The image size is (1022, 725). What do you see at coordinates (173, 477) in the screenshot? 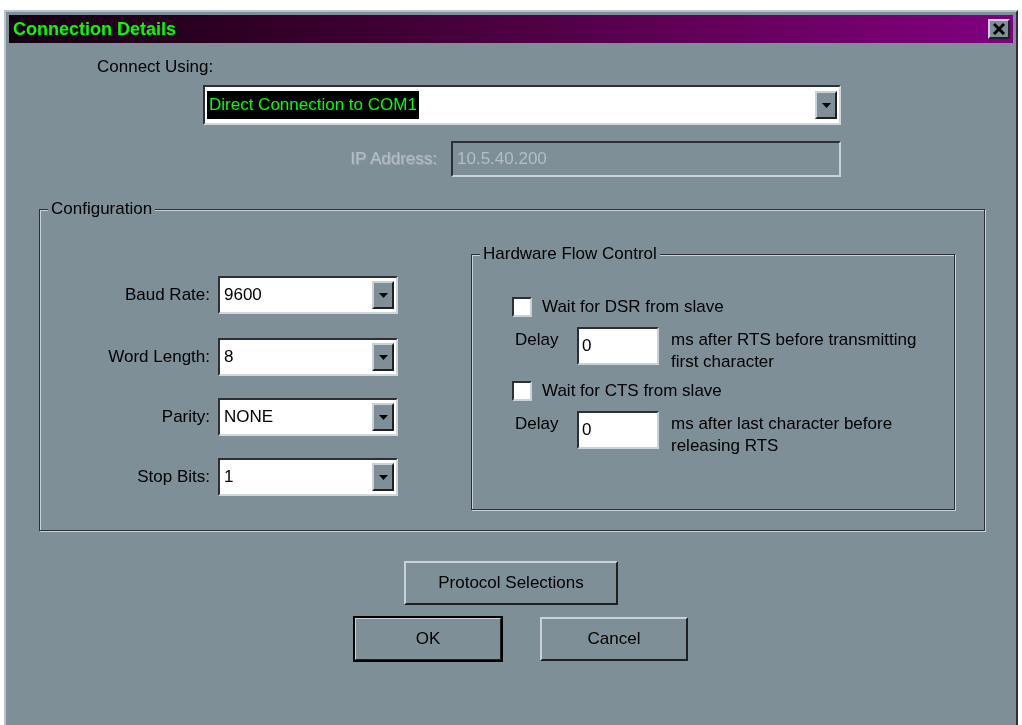
I see `field-label: Stop Bits:` at bounding box center [173, 477].